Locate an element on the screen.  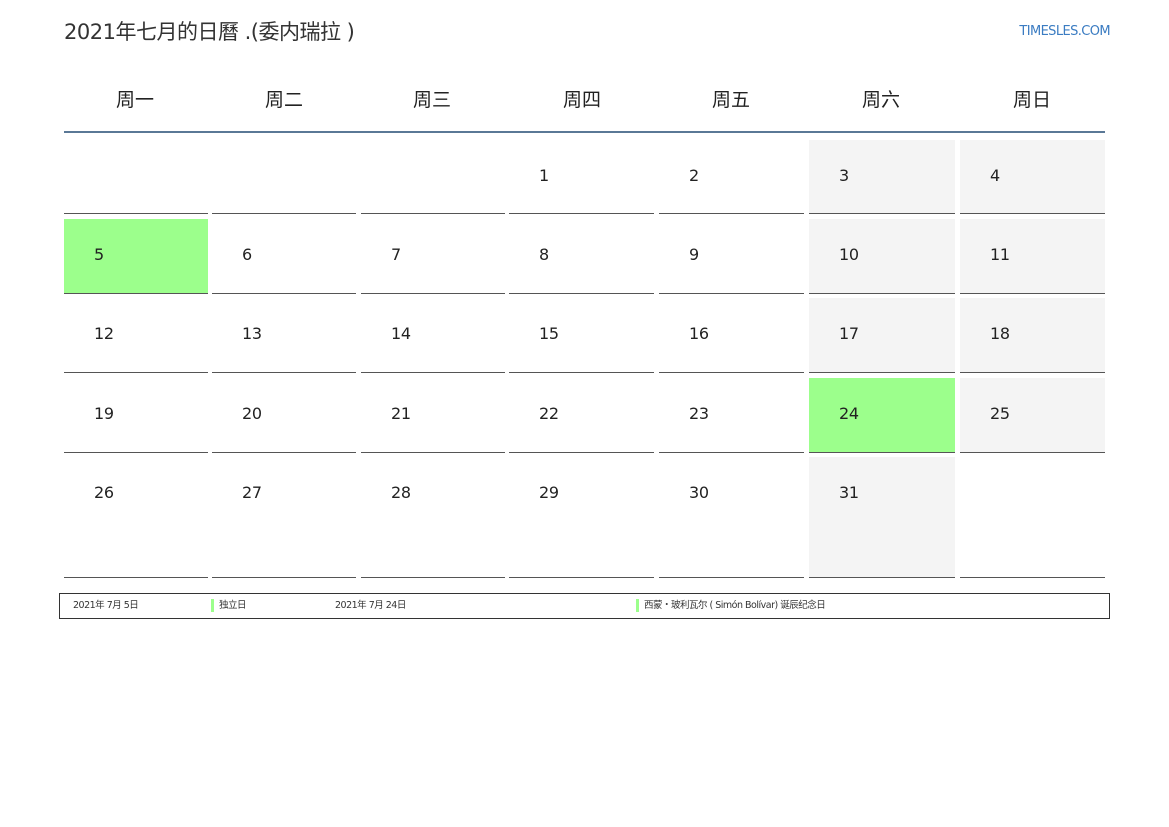
weekday-thursday: 周四 is located at coordinates (581, 100).